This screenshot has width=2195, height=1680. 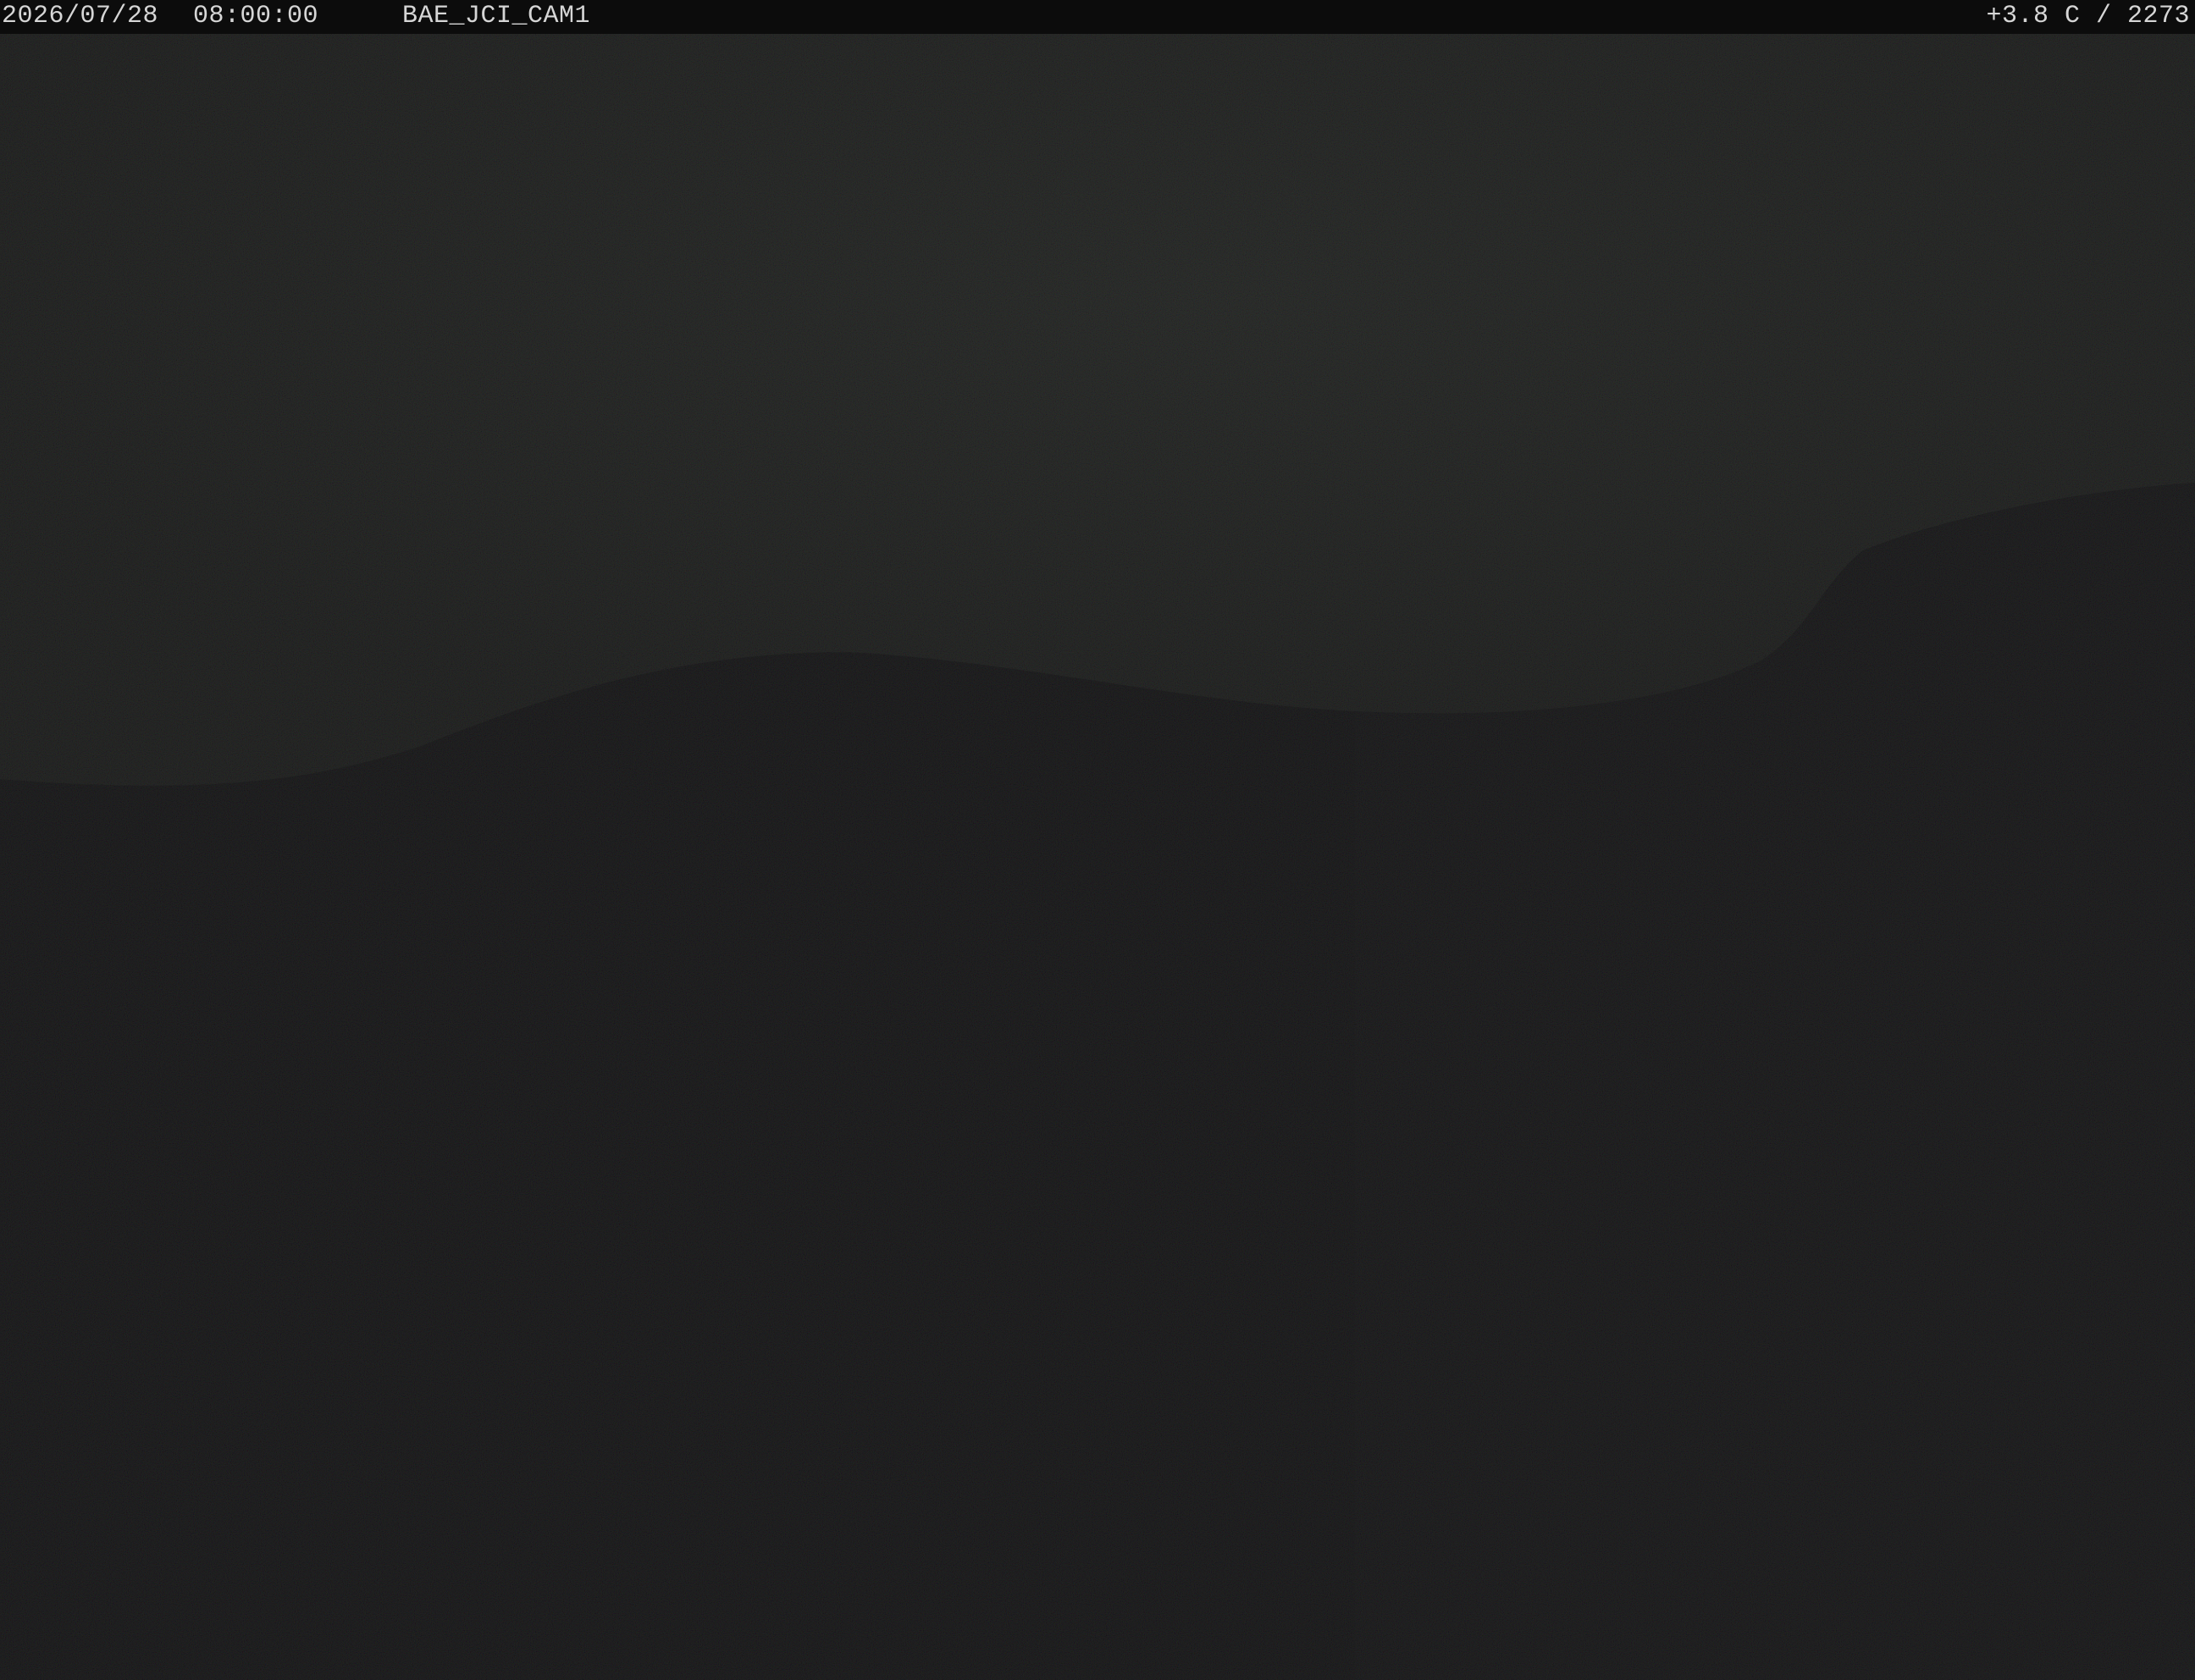 I want to click on overlay-date: 2026/07/28, so click(x=80, y=16).